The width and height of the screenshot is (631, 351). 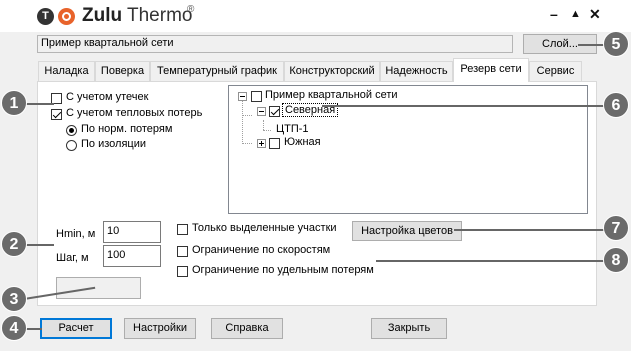 I want to click on tree-root-label: Пример квартальной сети, so click(x=331, y=95).